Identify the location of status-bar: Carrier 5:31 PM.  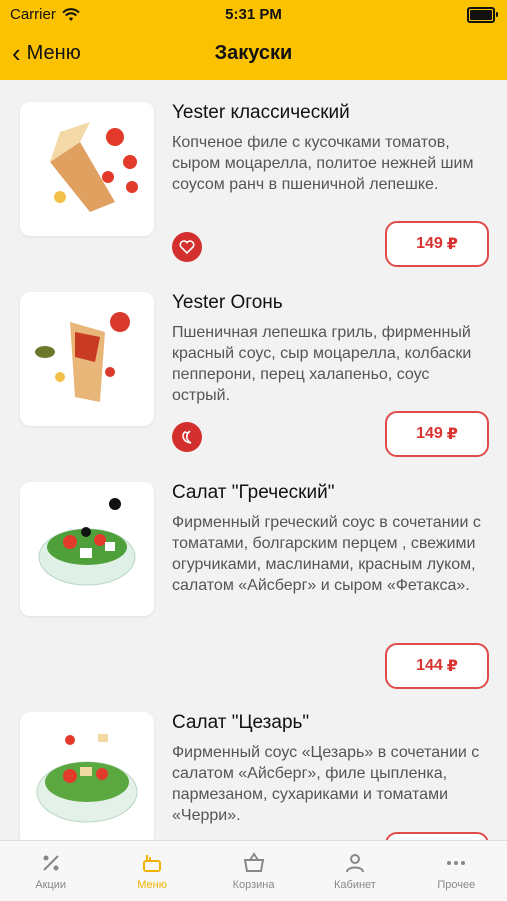
(253, 15).